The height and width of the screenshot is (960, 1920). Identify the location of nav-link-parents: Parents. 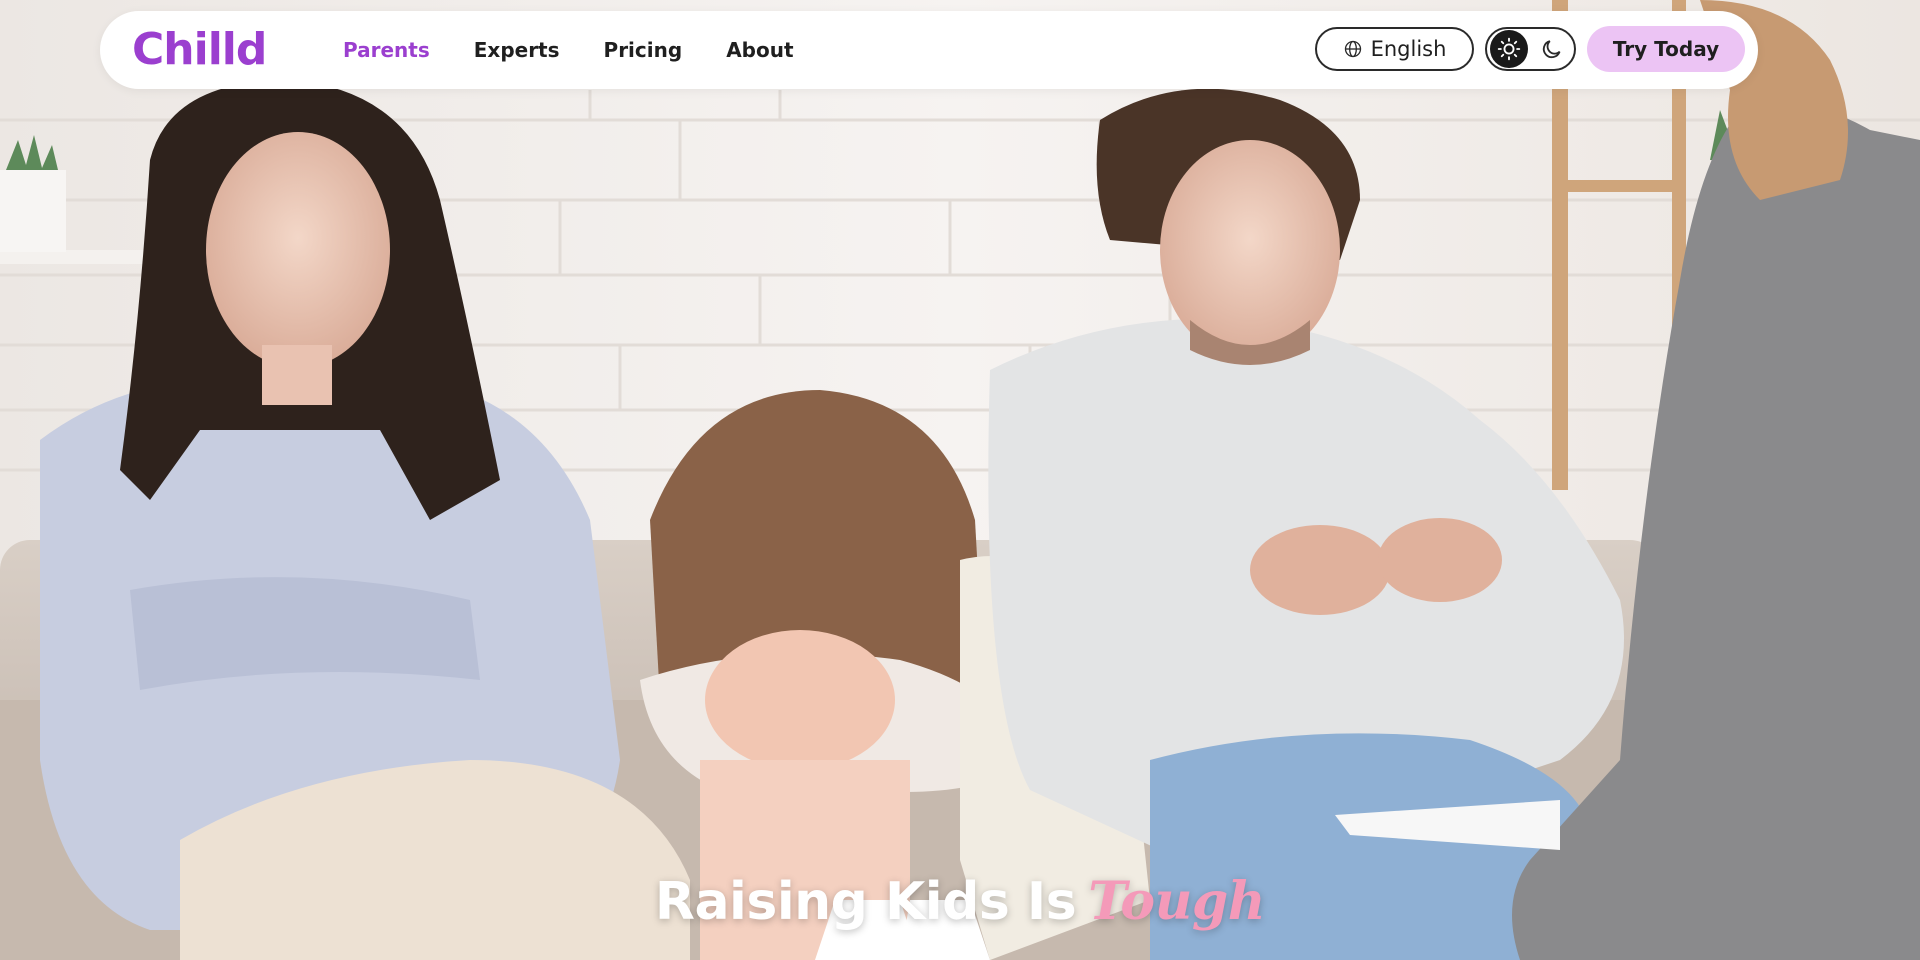
(386, 50).